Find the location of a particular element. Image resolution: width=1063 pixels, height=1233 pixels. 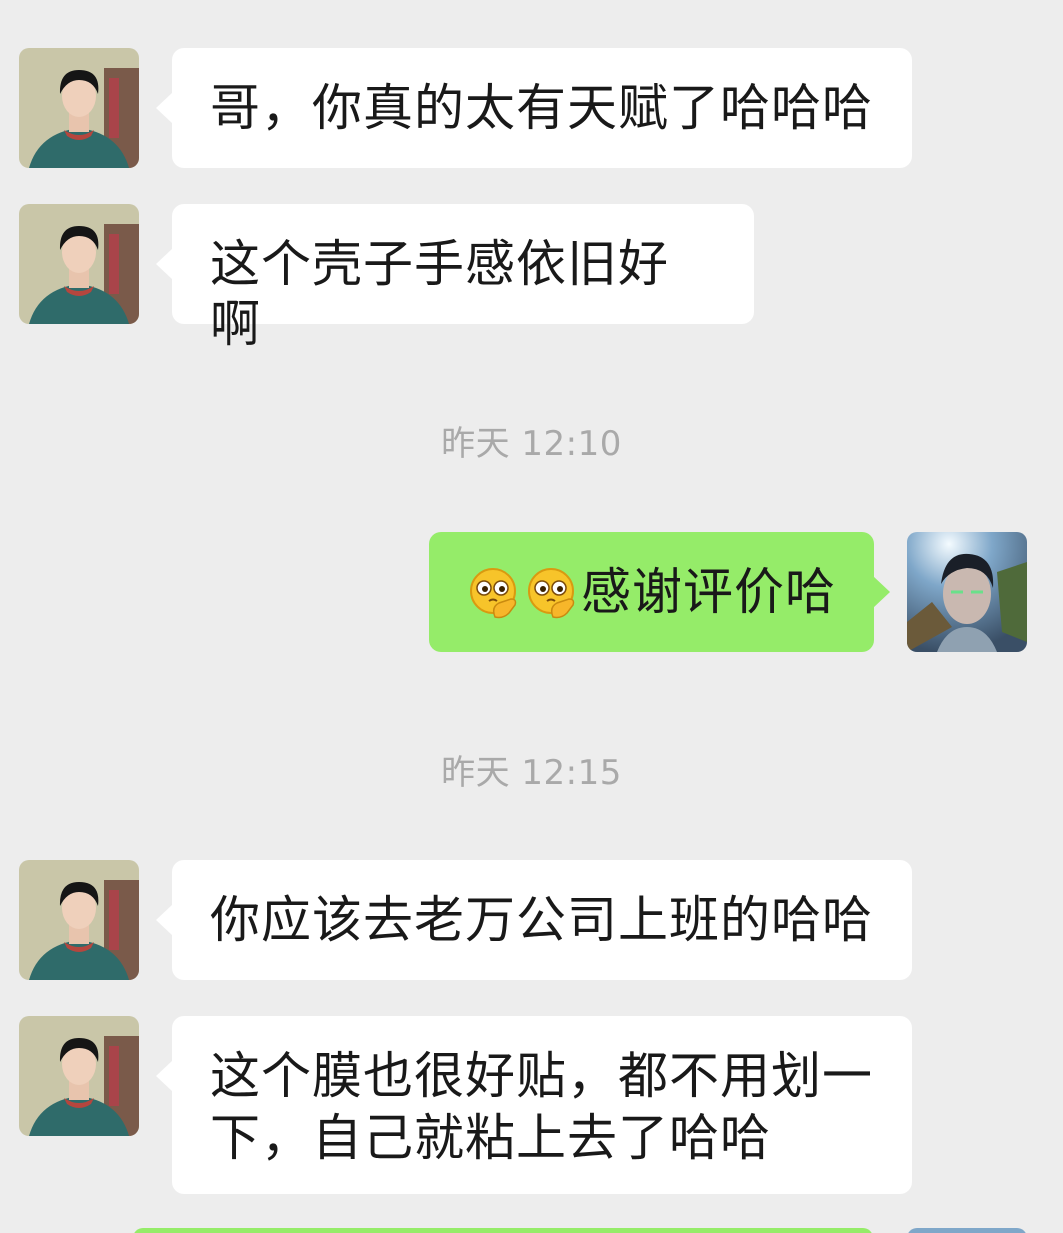

message-row-outgoing: 感谢评价哈 is located at coordinates (531, 592).